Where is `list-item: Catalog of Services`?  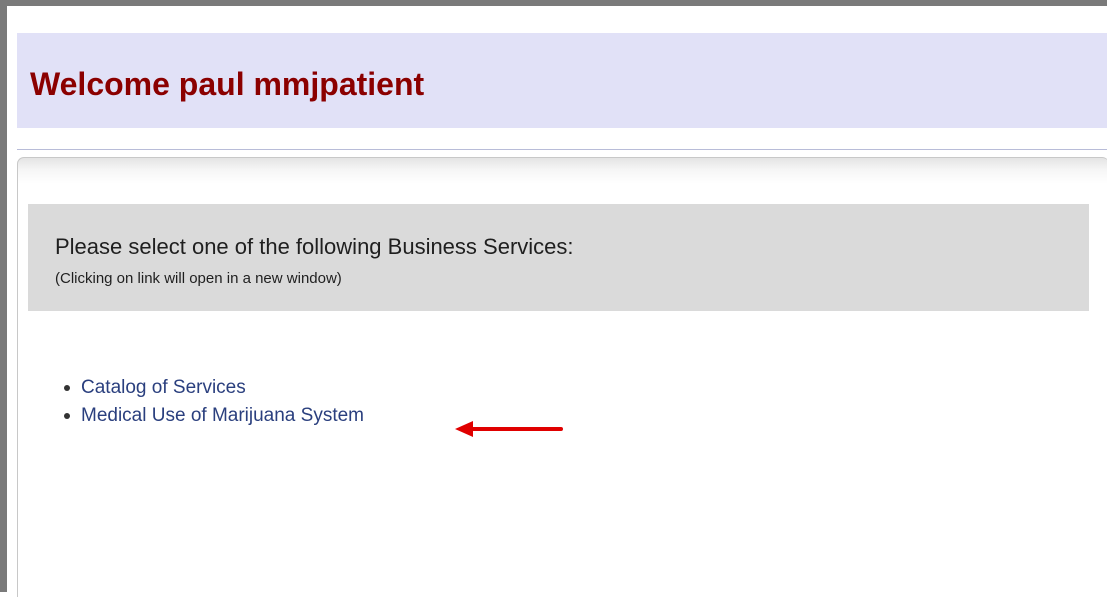
list-item: Catalog of Services is located at coordinates (214, 390).